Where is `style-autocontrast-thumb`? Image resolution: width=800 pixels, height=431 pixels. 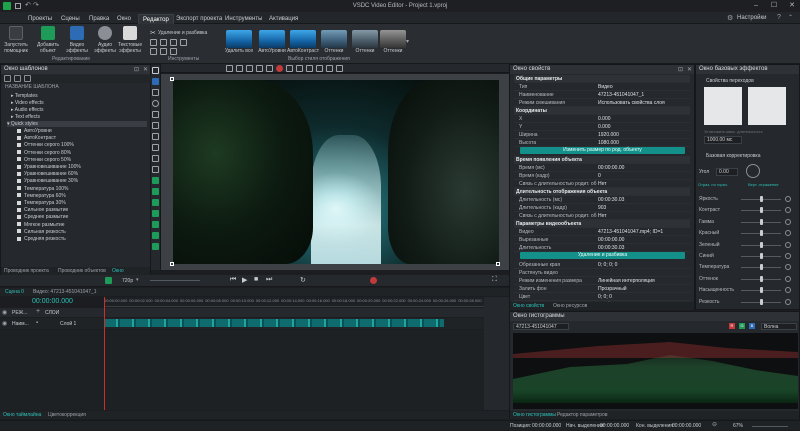 style-autocontrast-thumb is located at coordinates (303, 39).